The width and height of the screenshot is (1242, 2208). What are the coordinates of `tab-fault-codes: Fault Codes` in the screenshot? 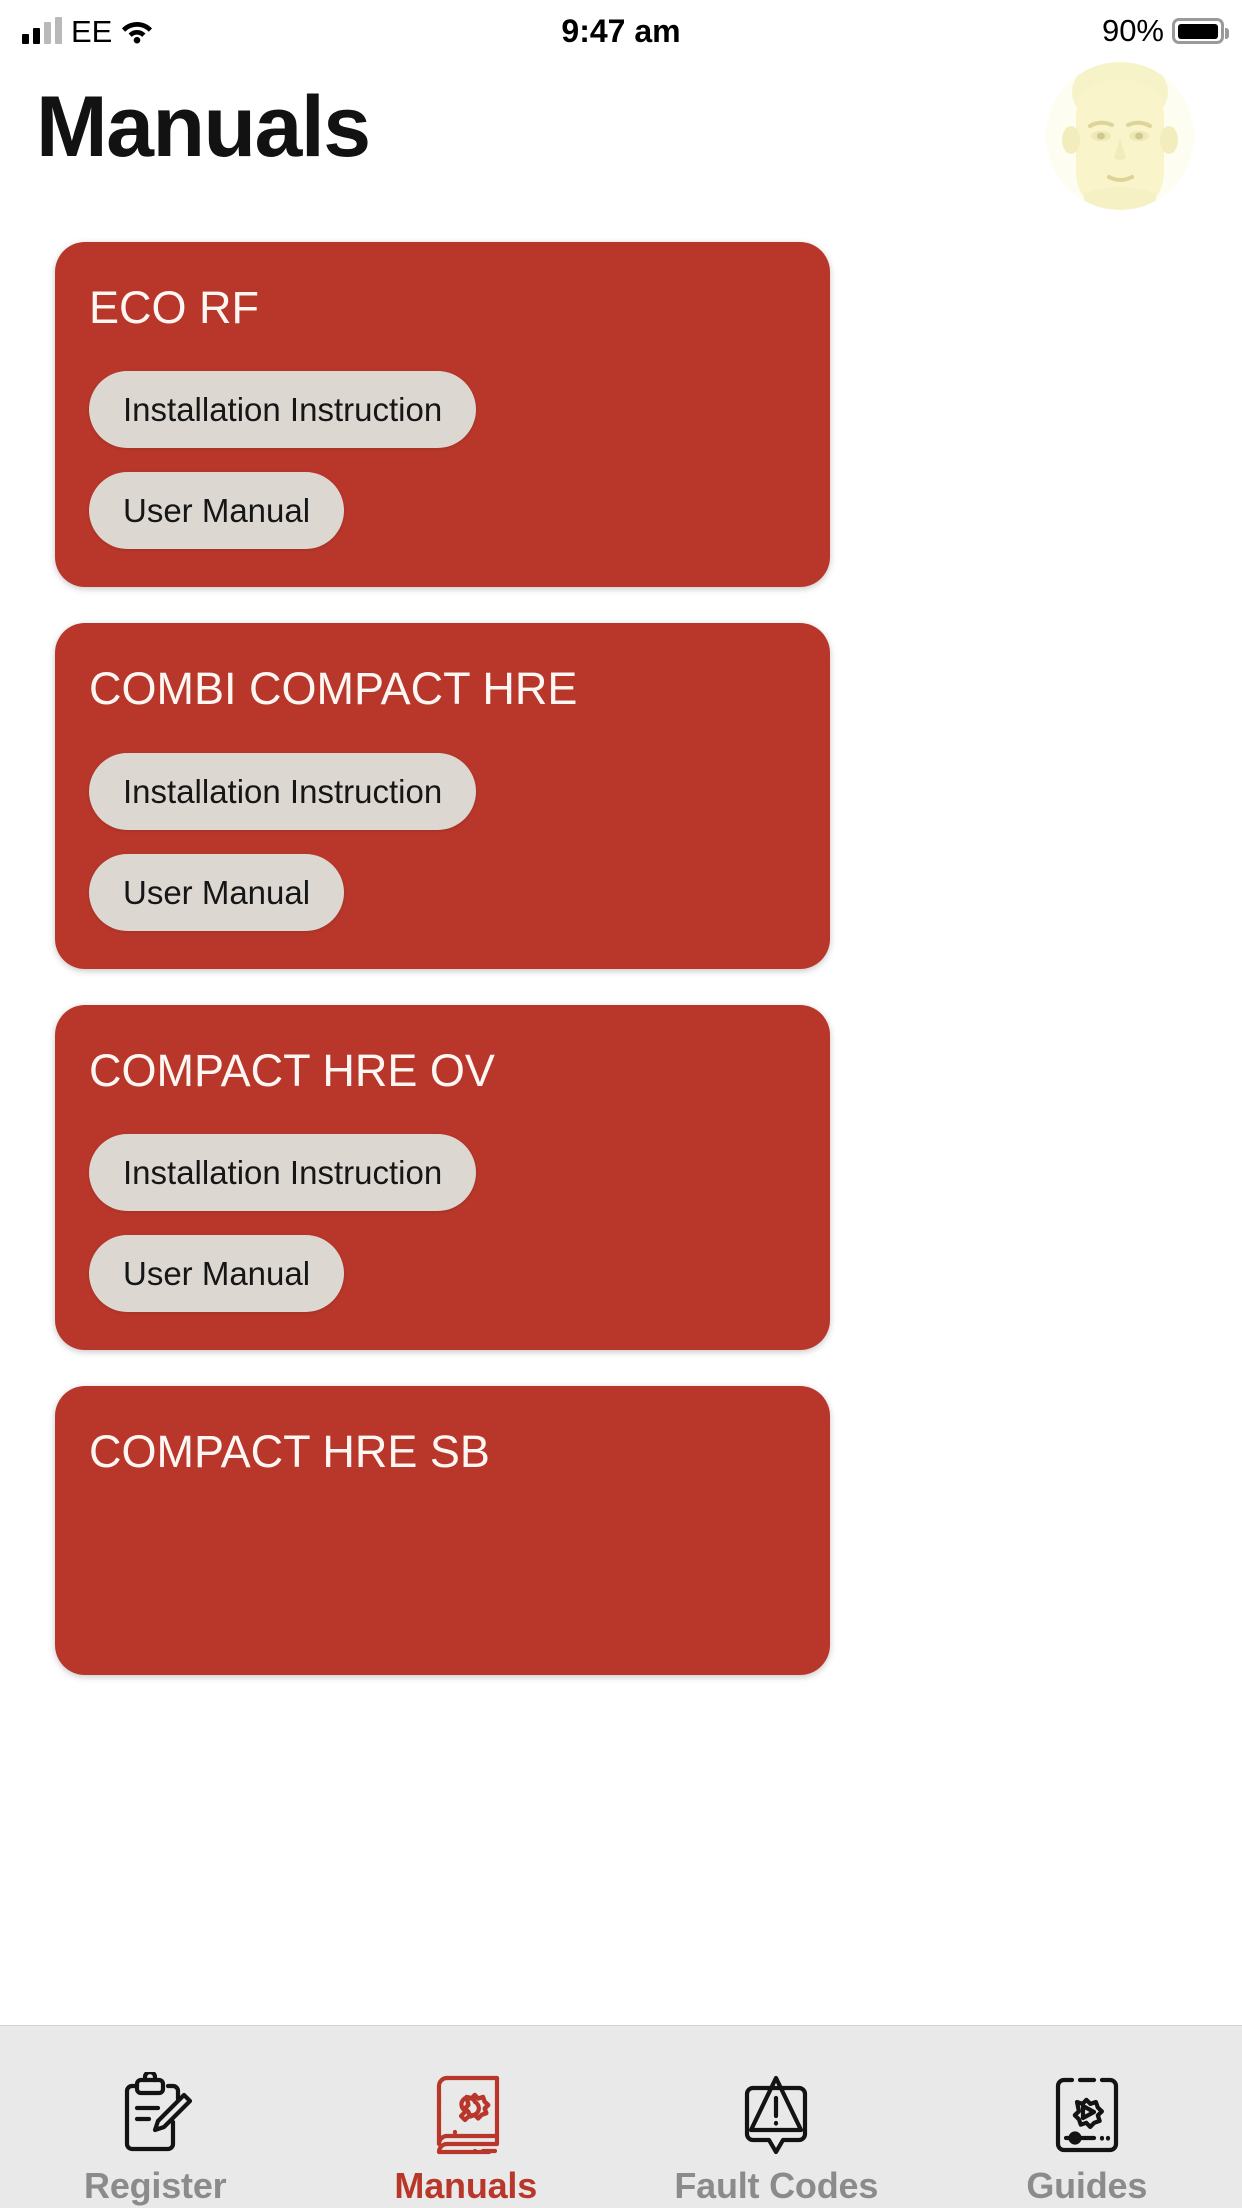 It's located at (776, 2115).